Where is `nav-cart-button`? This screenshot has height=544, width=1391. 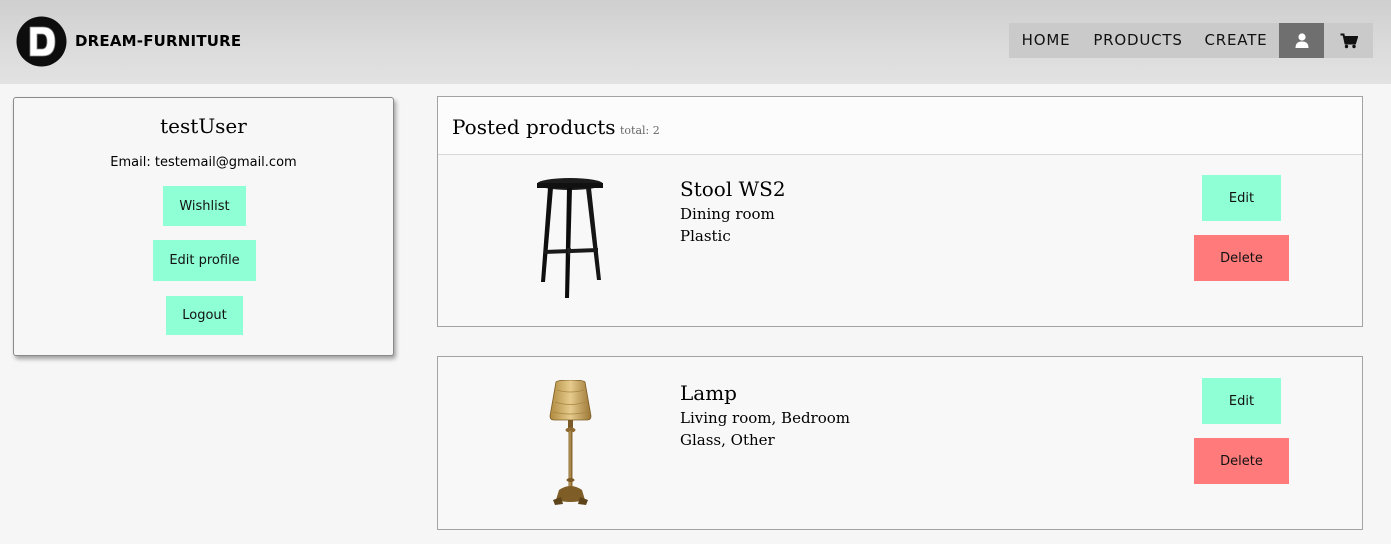 nav-cart-button is located at coordinates (1348, 40).